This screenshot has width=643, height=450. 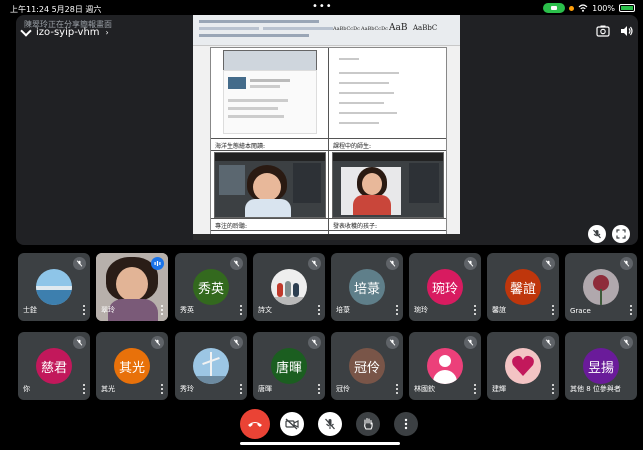 I want to click on participant-tile: 秀英 秀英, so click(x=211, y=287).